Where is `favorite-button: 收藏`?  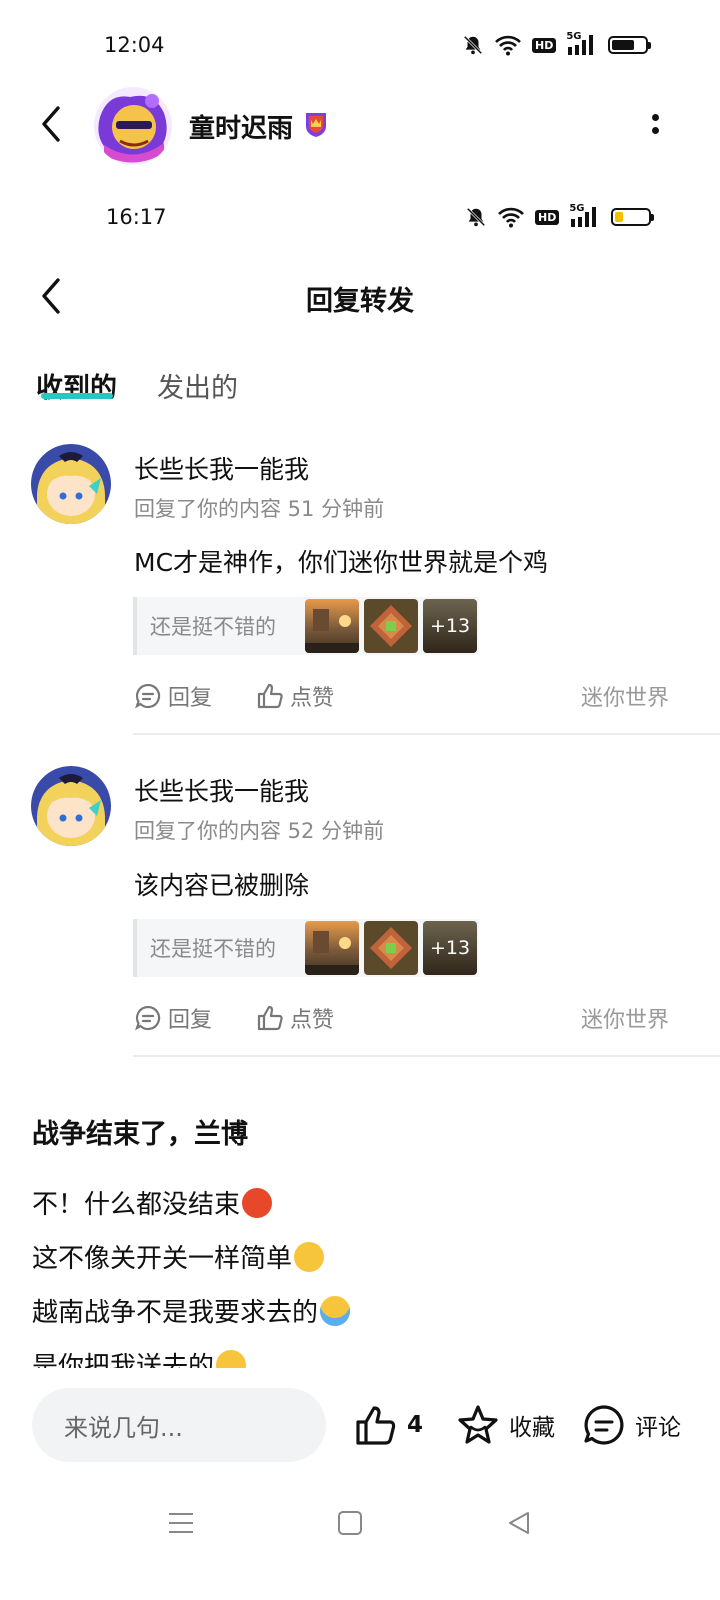
favorite-button: 收藏 is located at coordinates (505, 1425).